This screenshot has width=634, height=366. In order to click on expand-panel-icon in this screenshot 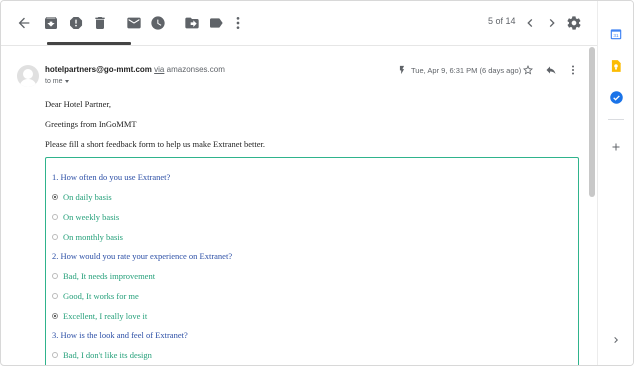, I will do `click(616, 340)`.